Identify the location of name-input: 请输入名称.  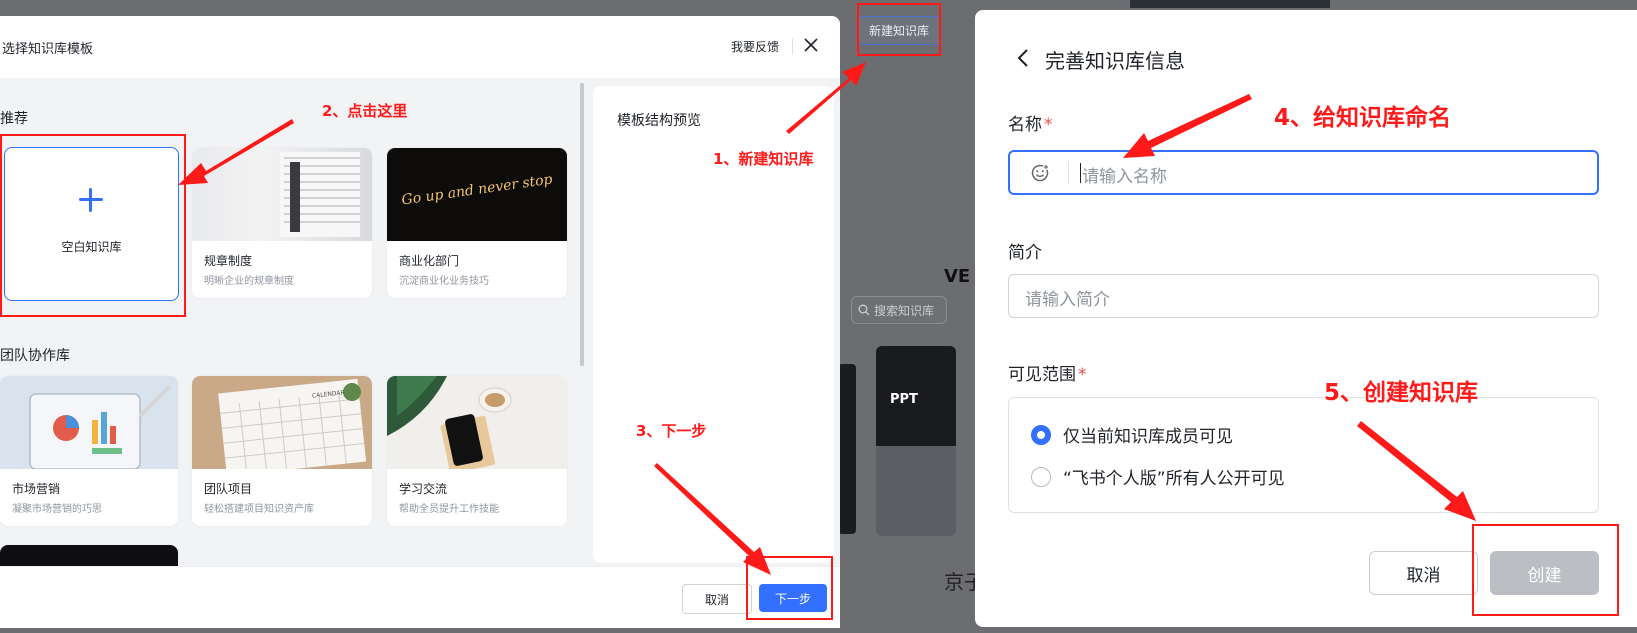
(1303, 172).